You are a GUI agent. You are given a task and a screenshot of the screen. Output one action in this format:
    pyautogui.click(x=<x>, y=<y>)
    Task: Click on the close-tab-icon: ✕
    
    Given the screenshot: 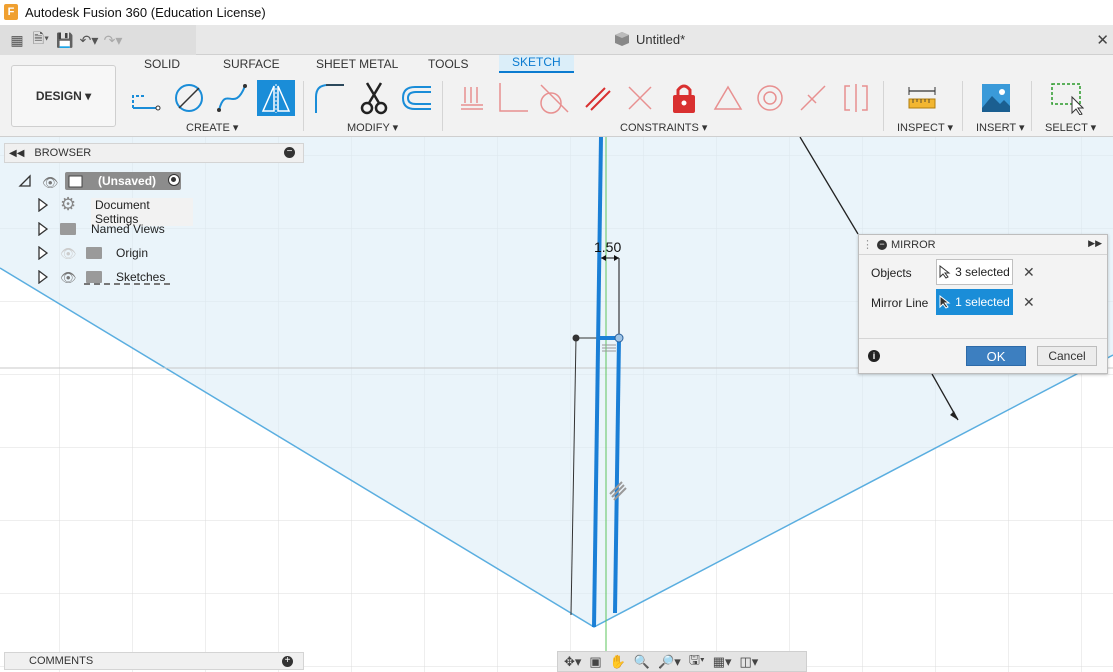 What is the action you would take?
    pyautogui.click(x=1102, y=40)
    